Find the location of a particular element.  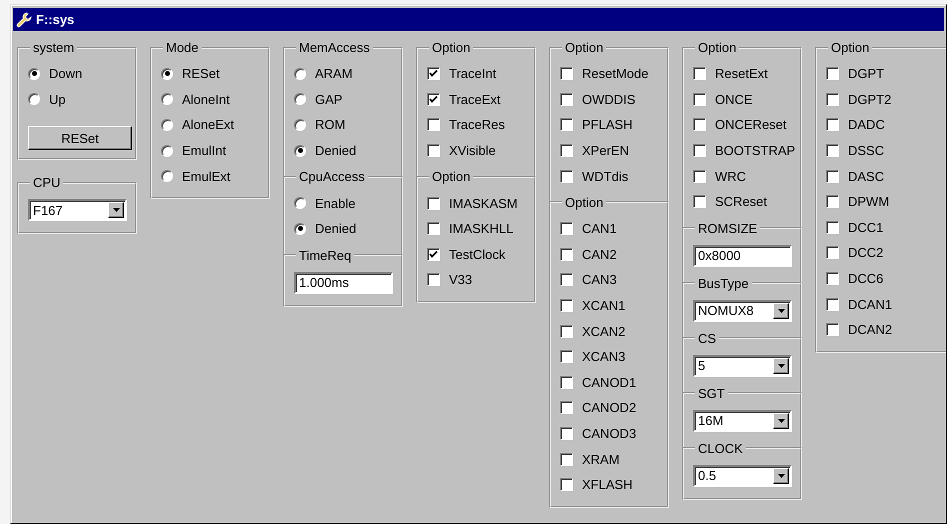

radio-label: ROM is located at coordinates (330, 124).